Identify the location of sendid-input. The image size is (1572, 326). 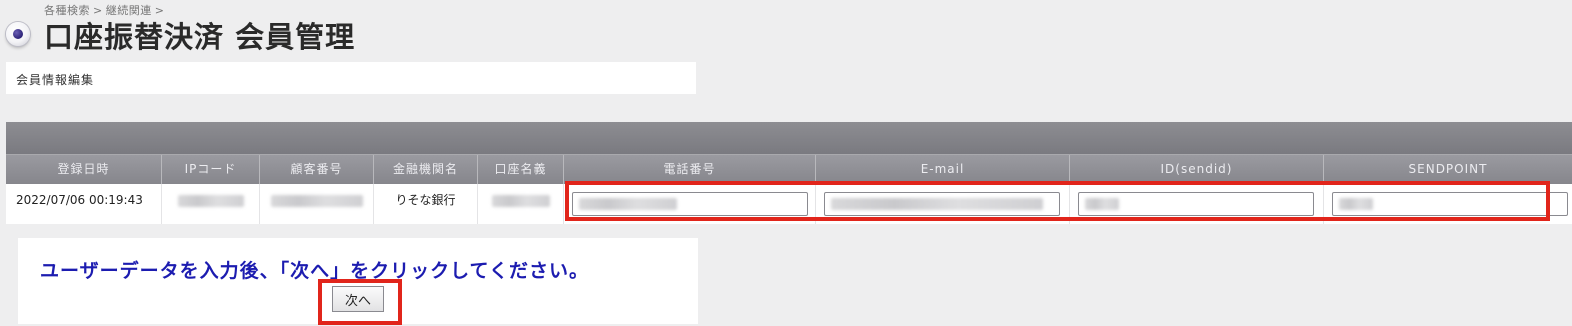
(1196, 204).